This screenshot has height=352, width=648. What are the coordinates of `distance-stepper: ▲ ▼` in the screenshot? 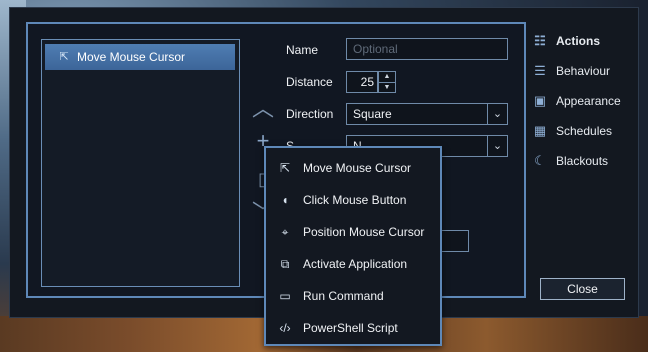 It's located at (387, 82).